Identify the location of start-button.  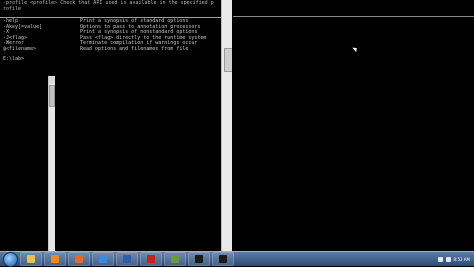
(10, 259).